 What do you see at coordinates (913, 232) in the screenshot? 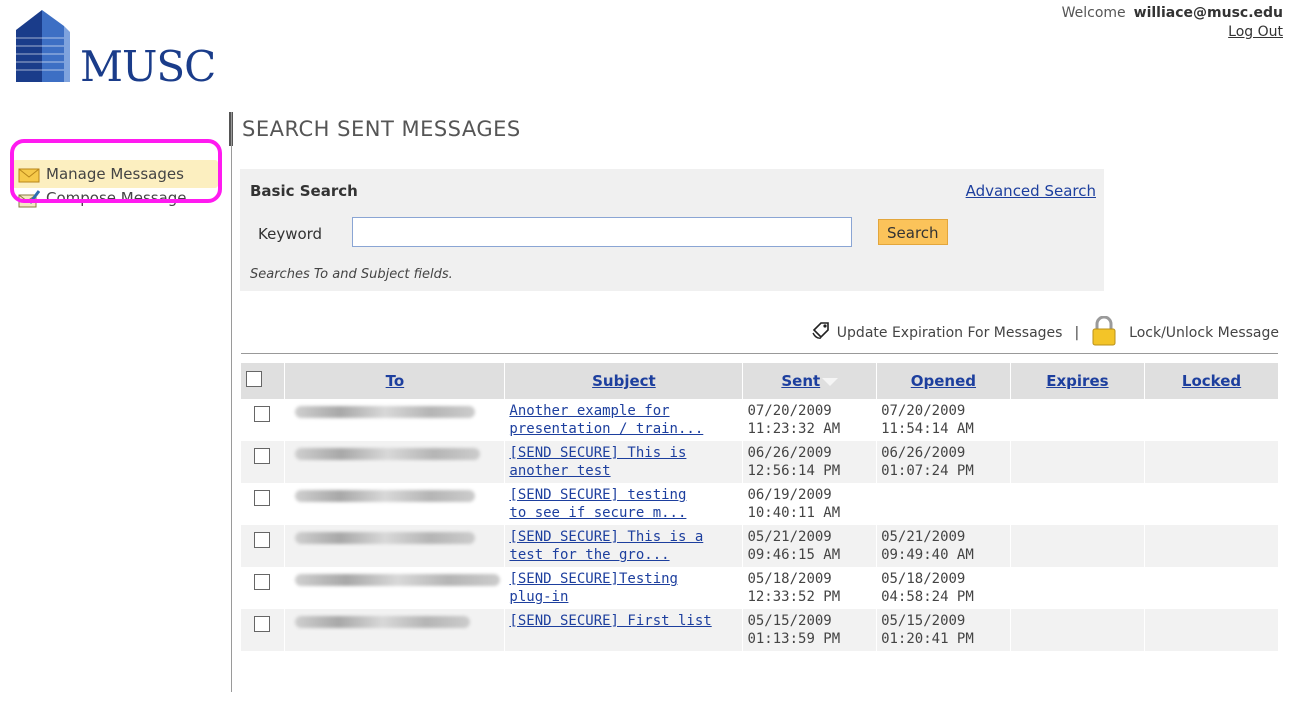
I see `search-button: Search` at bounding box center [913, 232].